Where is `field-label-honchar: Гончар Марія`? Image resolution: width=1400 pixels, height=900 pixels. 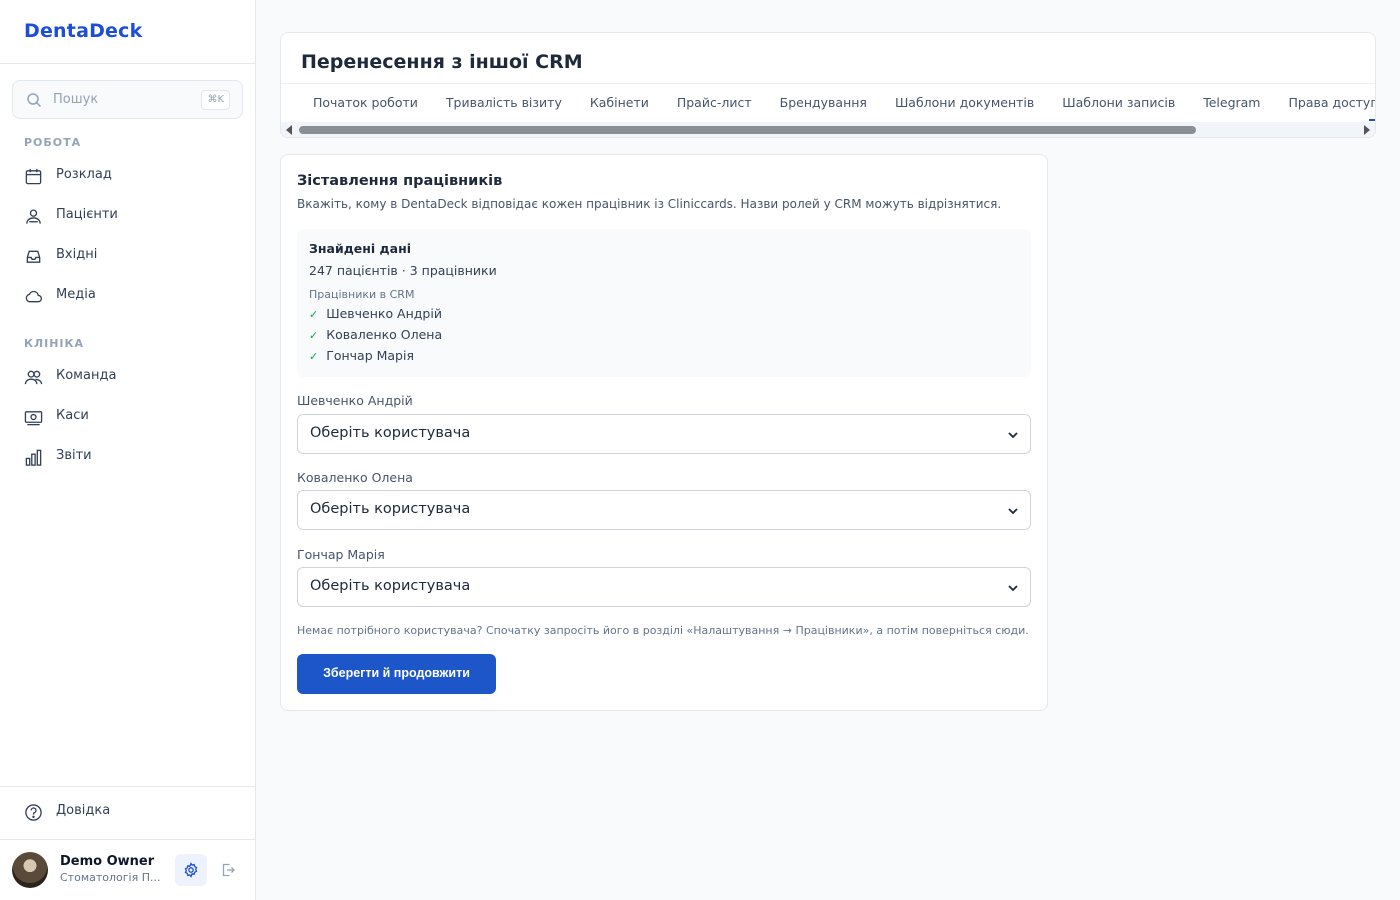 field-label-honchar: Гончар Марія is located at coordinates (341, 554).